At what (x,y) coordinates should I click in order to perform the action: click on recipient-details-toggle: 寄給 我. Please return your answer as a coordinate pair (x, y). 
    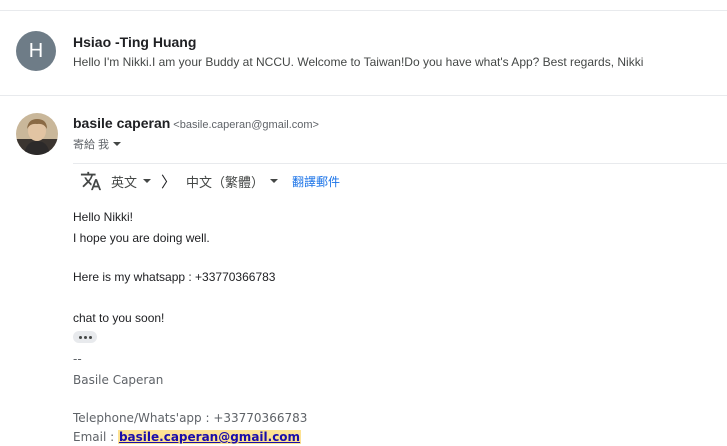
    Looking at the image, I should click on (97, 144).